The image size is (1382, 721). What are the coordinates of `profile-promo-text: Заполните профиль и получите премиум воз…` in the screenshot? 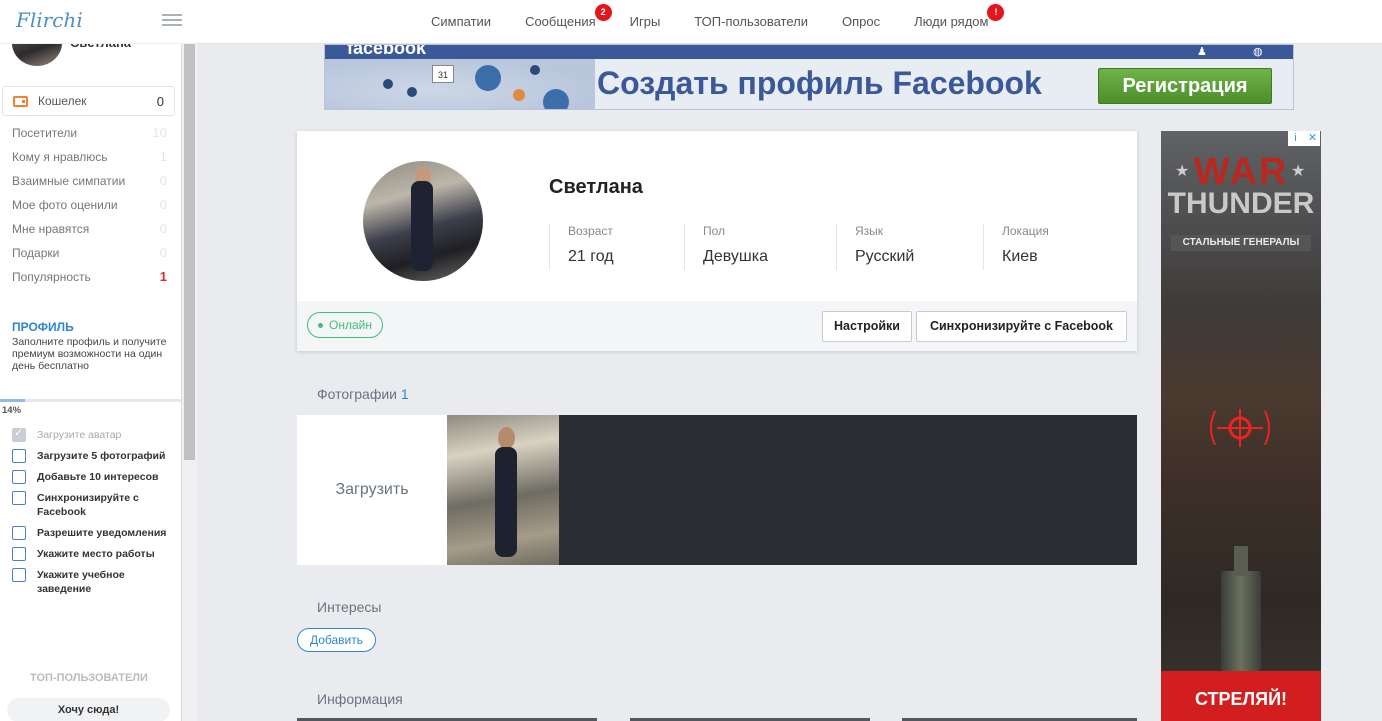 It's located at (89, 354).